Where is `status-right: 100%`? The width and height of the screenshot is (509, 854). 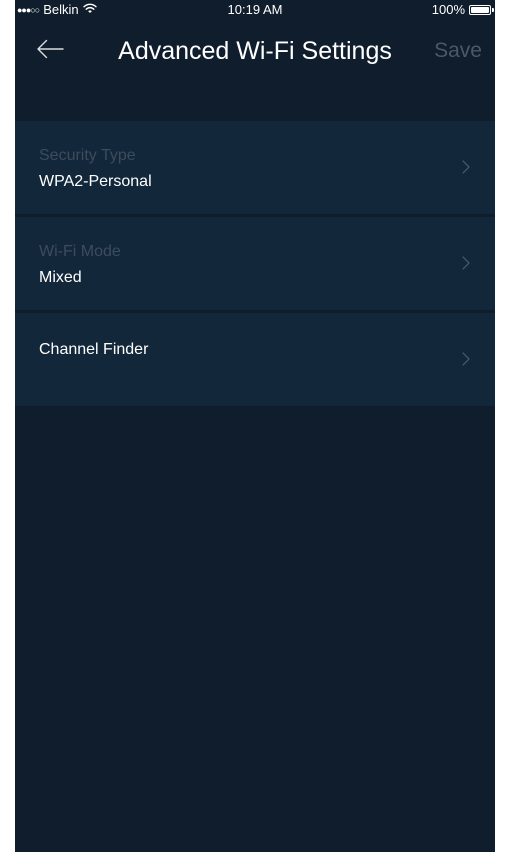 status-right: 100% is located at coordinates (462, 9).